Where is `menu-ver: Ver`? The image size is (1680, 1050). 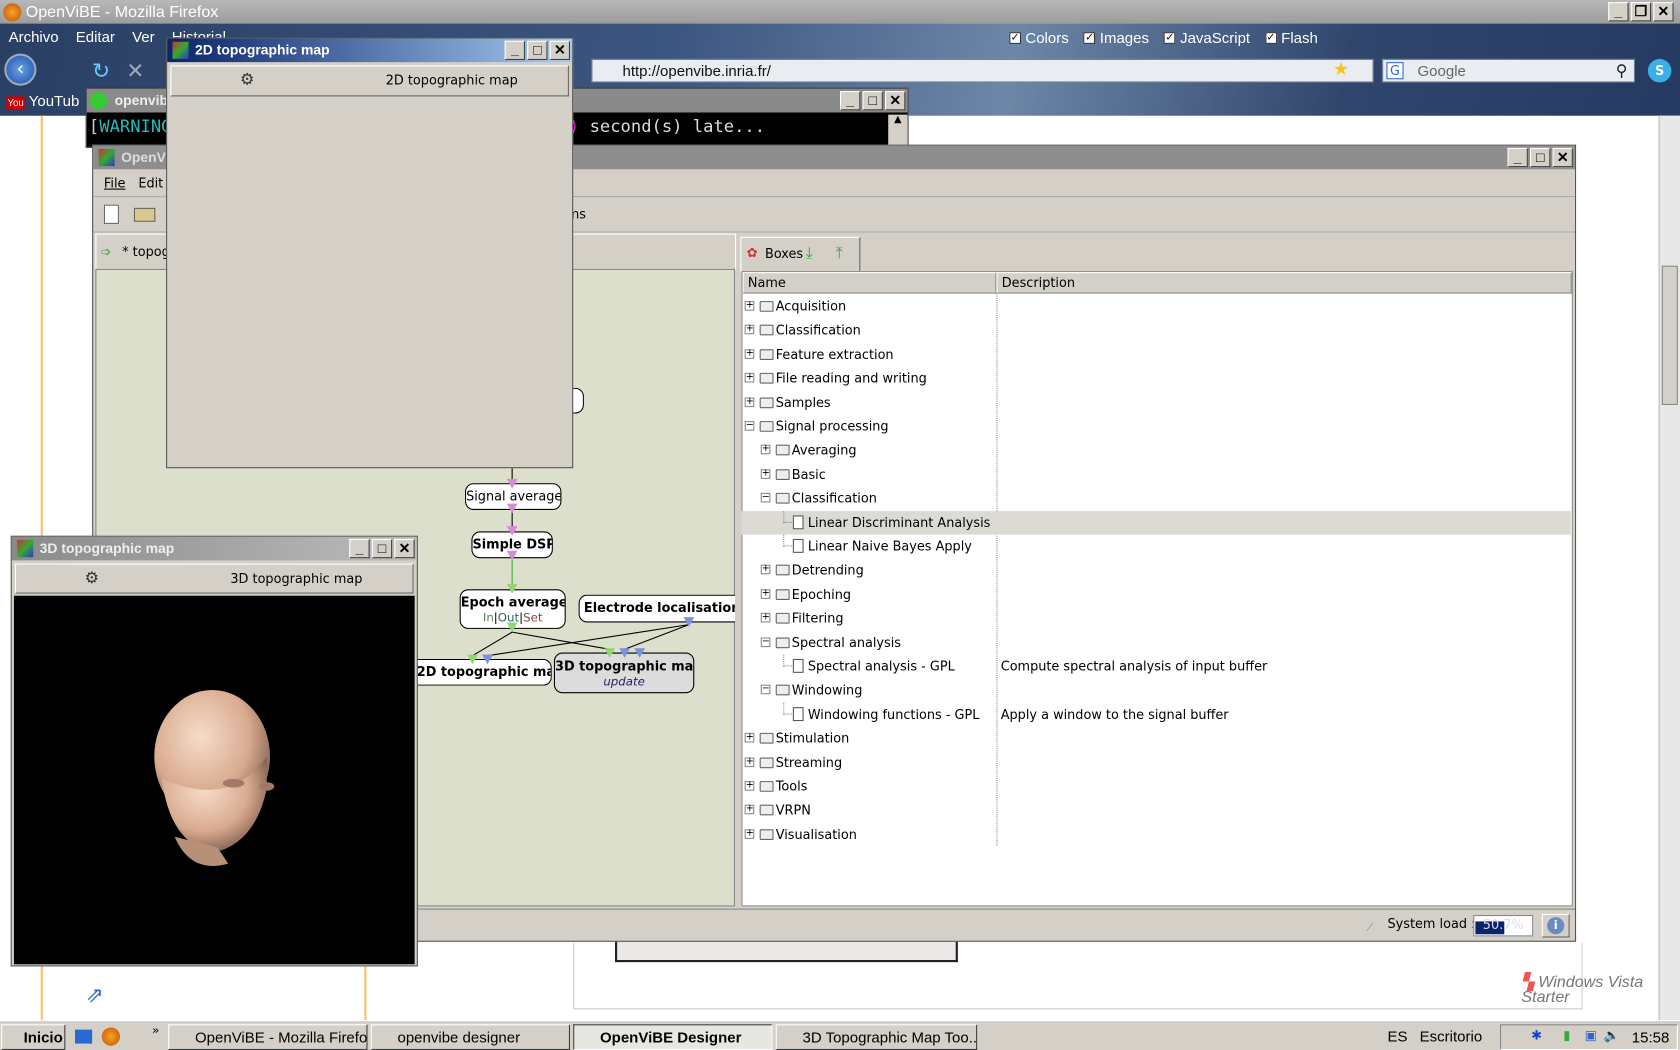
menu-ver: Ver is located at coordinates (143, 36).